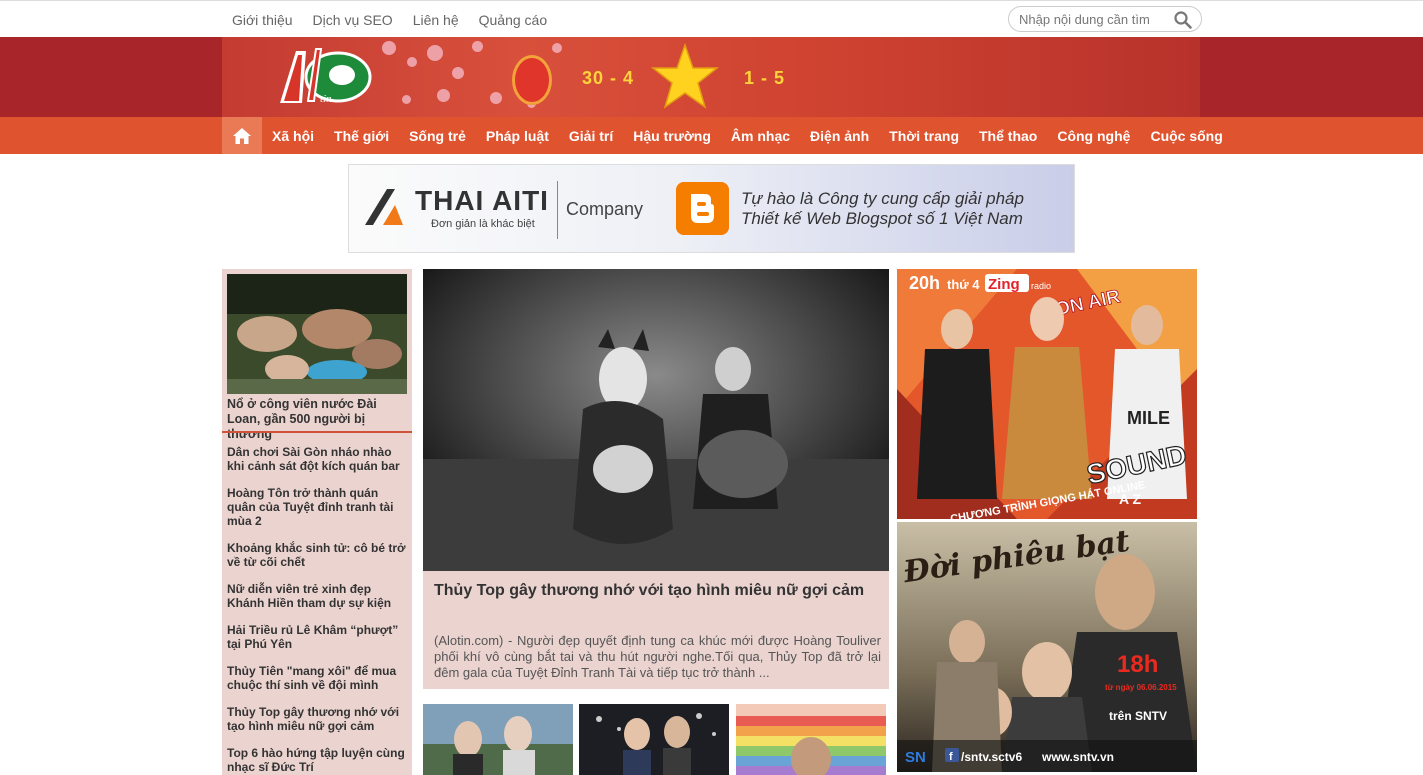 Image resolution: width=1423 pixels, height=775 pixels. I want to click on list-item: Hải Triều rủ Lê Khâm “phượt” tại Phú Yên, so click(318, 637).